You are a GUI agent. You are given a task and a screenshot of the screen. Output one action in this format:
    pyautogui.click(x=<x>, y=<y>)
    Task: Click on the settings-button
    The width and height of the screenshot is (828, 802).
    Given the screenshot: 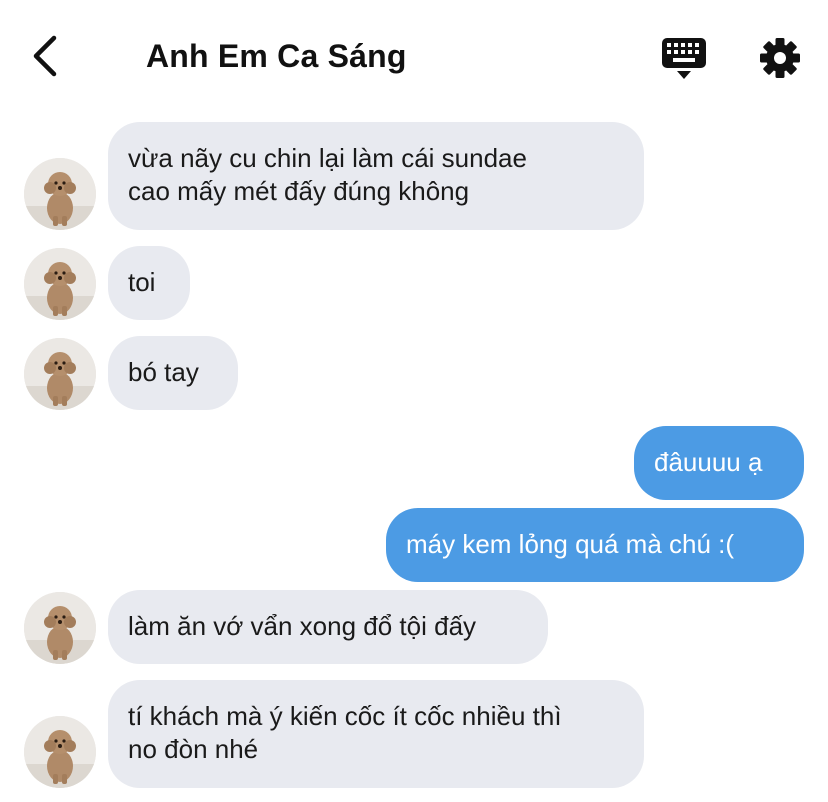 What is the action you would take?
    pyautogui.click(x=780, y=58)
    